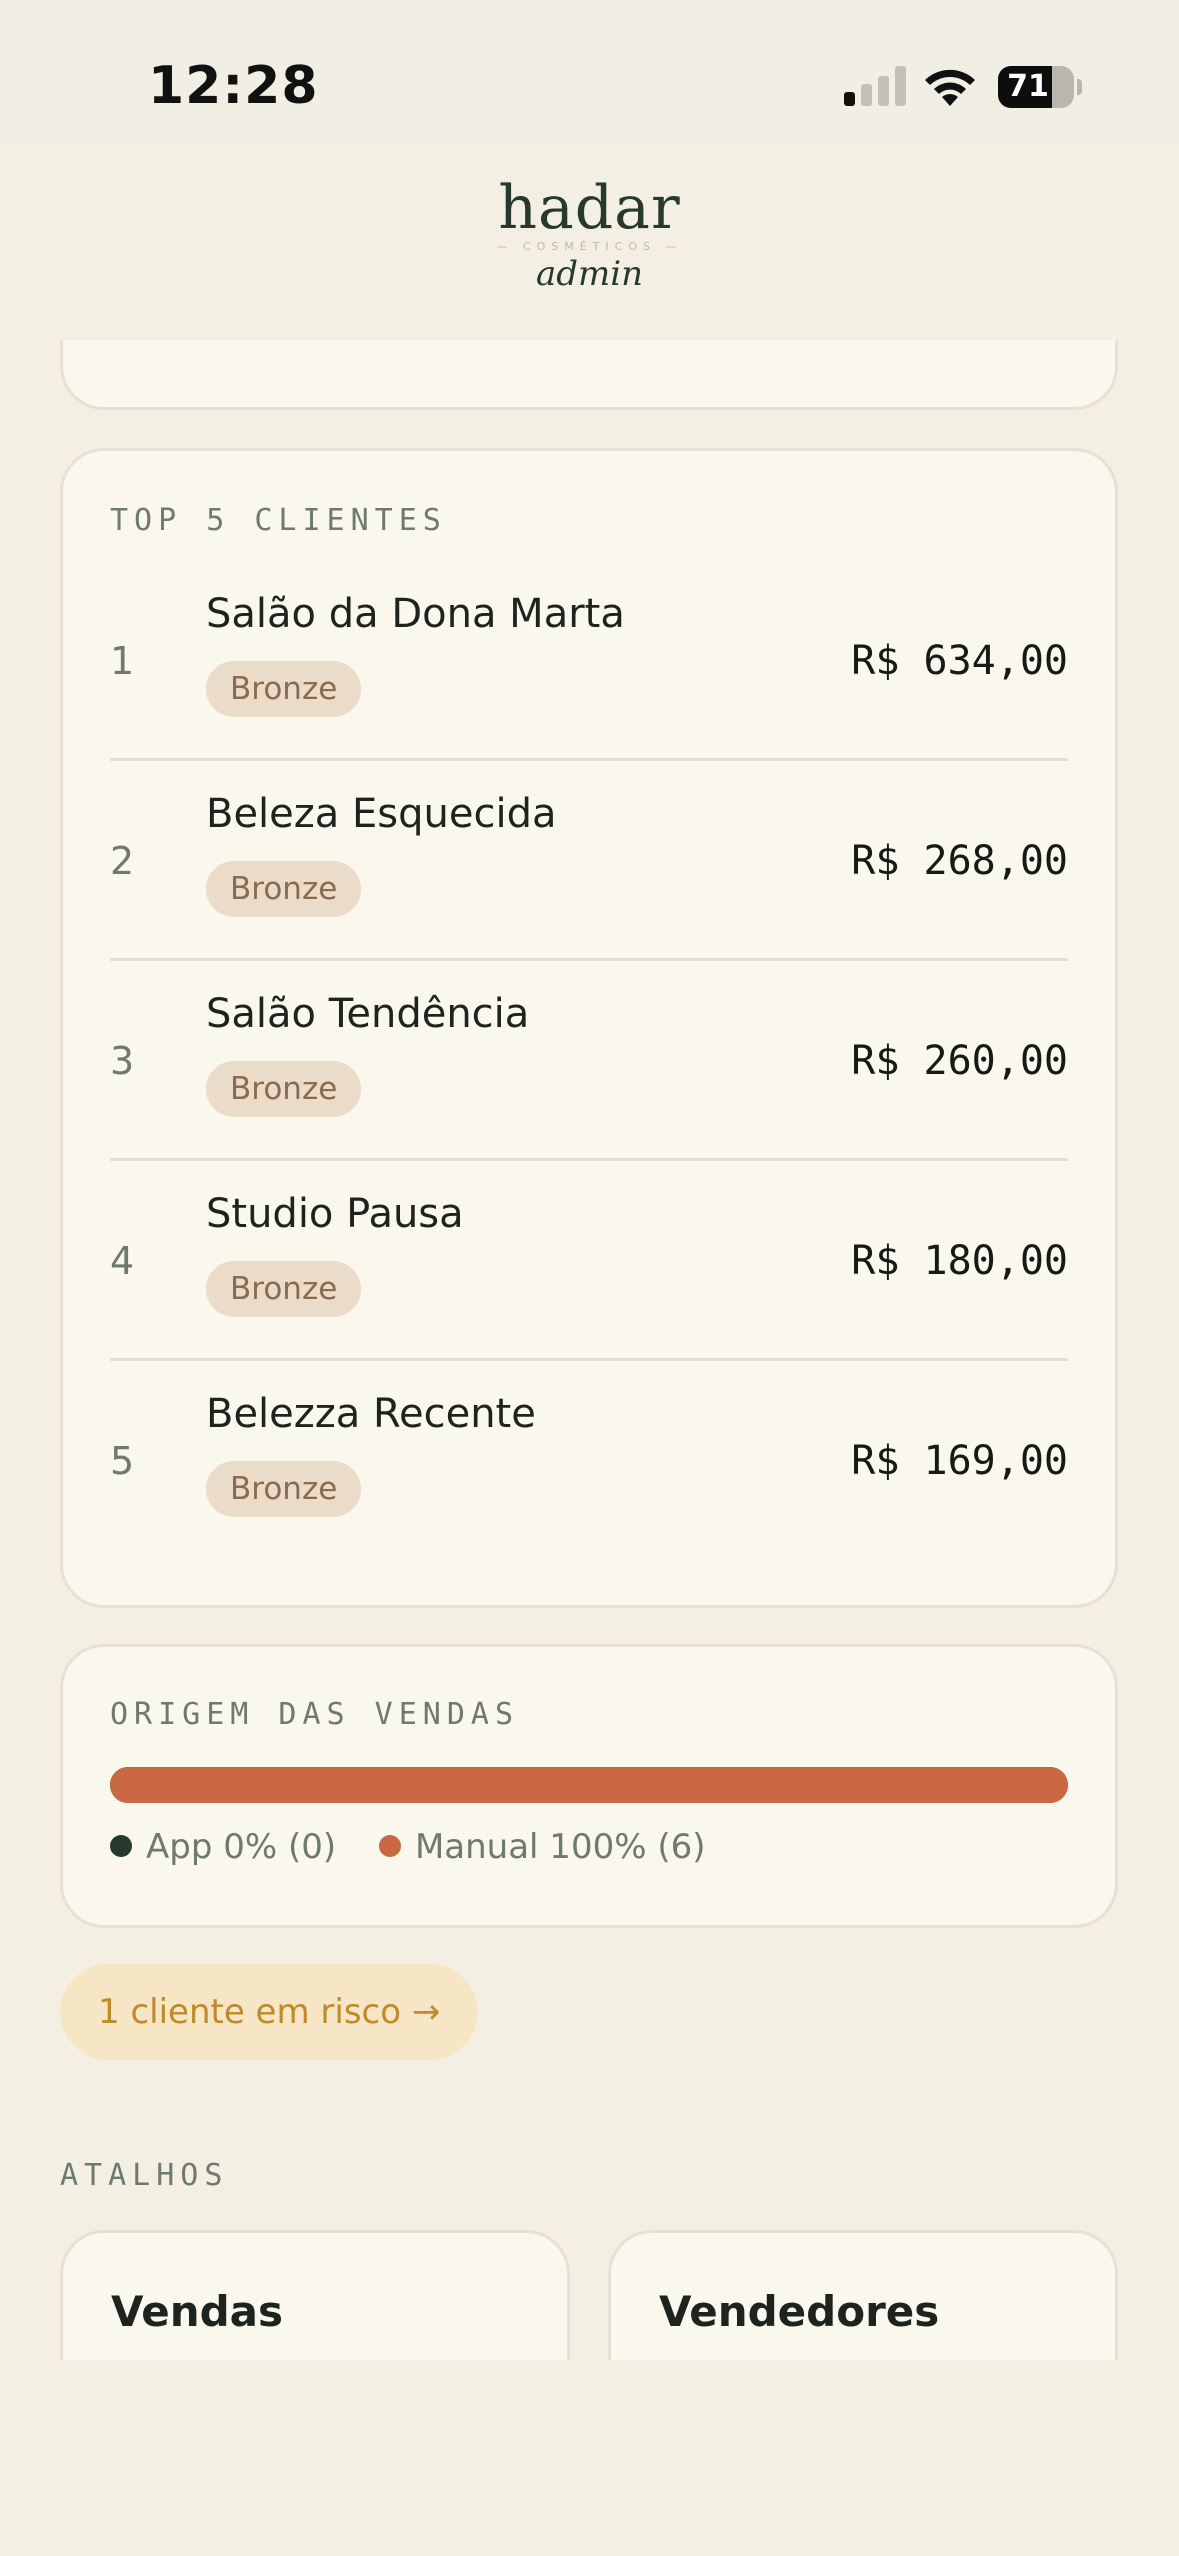  I want to click on clients-at-risk-button: 1 cliente em risco →, so click(269, 2012).